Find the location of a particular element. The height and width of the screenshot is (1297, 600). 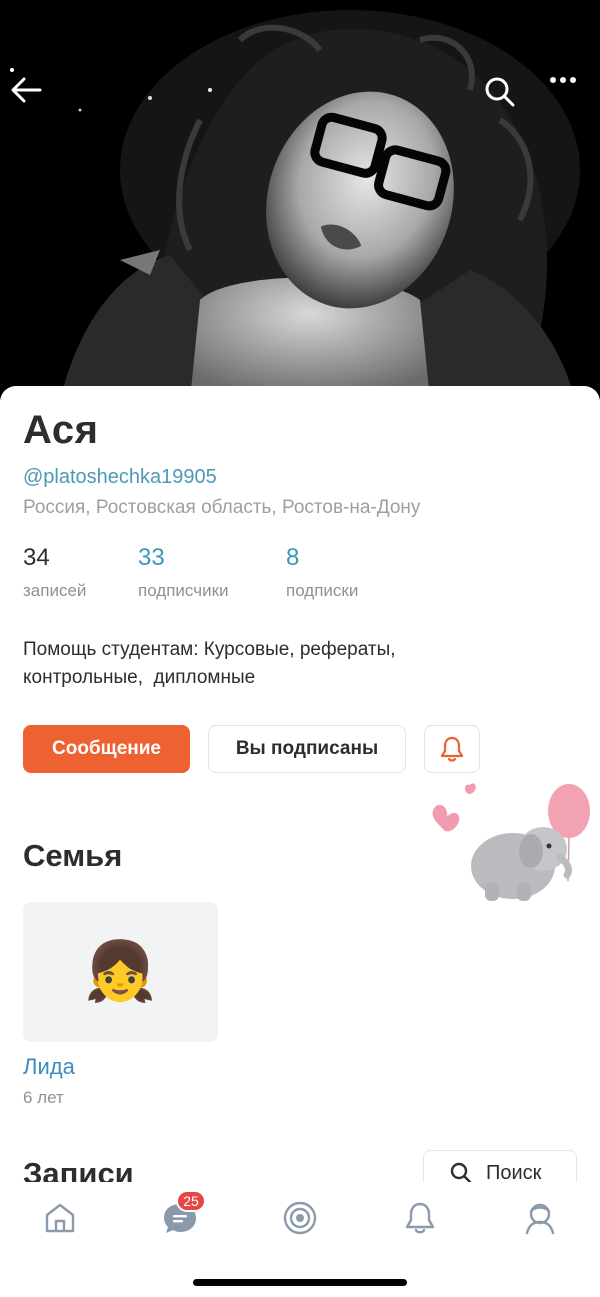

notifications-icon is located at coordinates (420, 1218).